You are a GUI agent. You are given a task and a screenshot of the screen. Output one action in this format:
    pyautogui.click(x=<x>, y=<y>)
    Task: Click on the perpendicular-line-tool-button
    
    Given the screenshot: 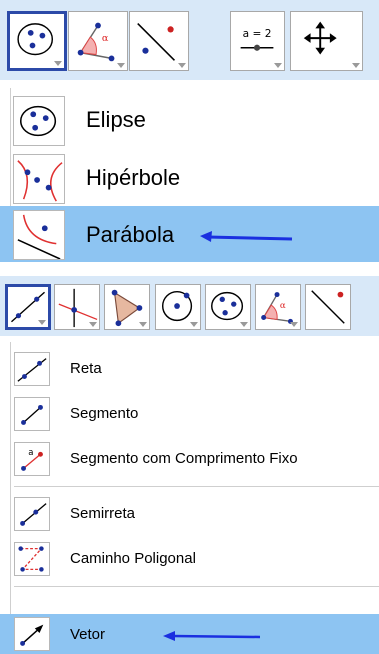 What is the action you would take?
    pyautogui.click(x=77, y=307)
    